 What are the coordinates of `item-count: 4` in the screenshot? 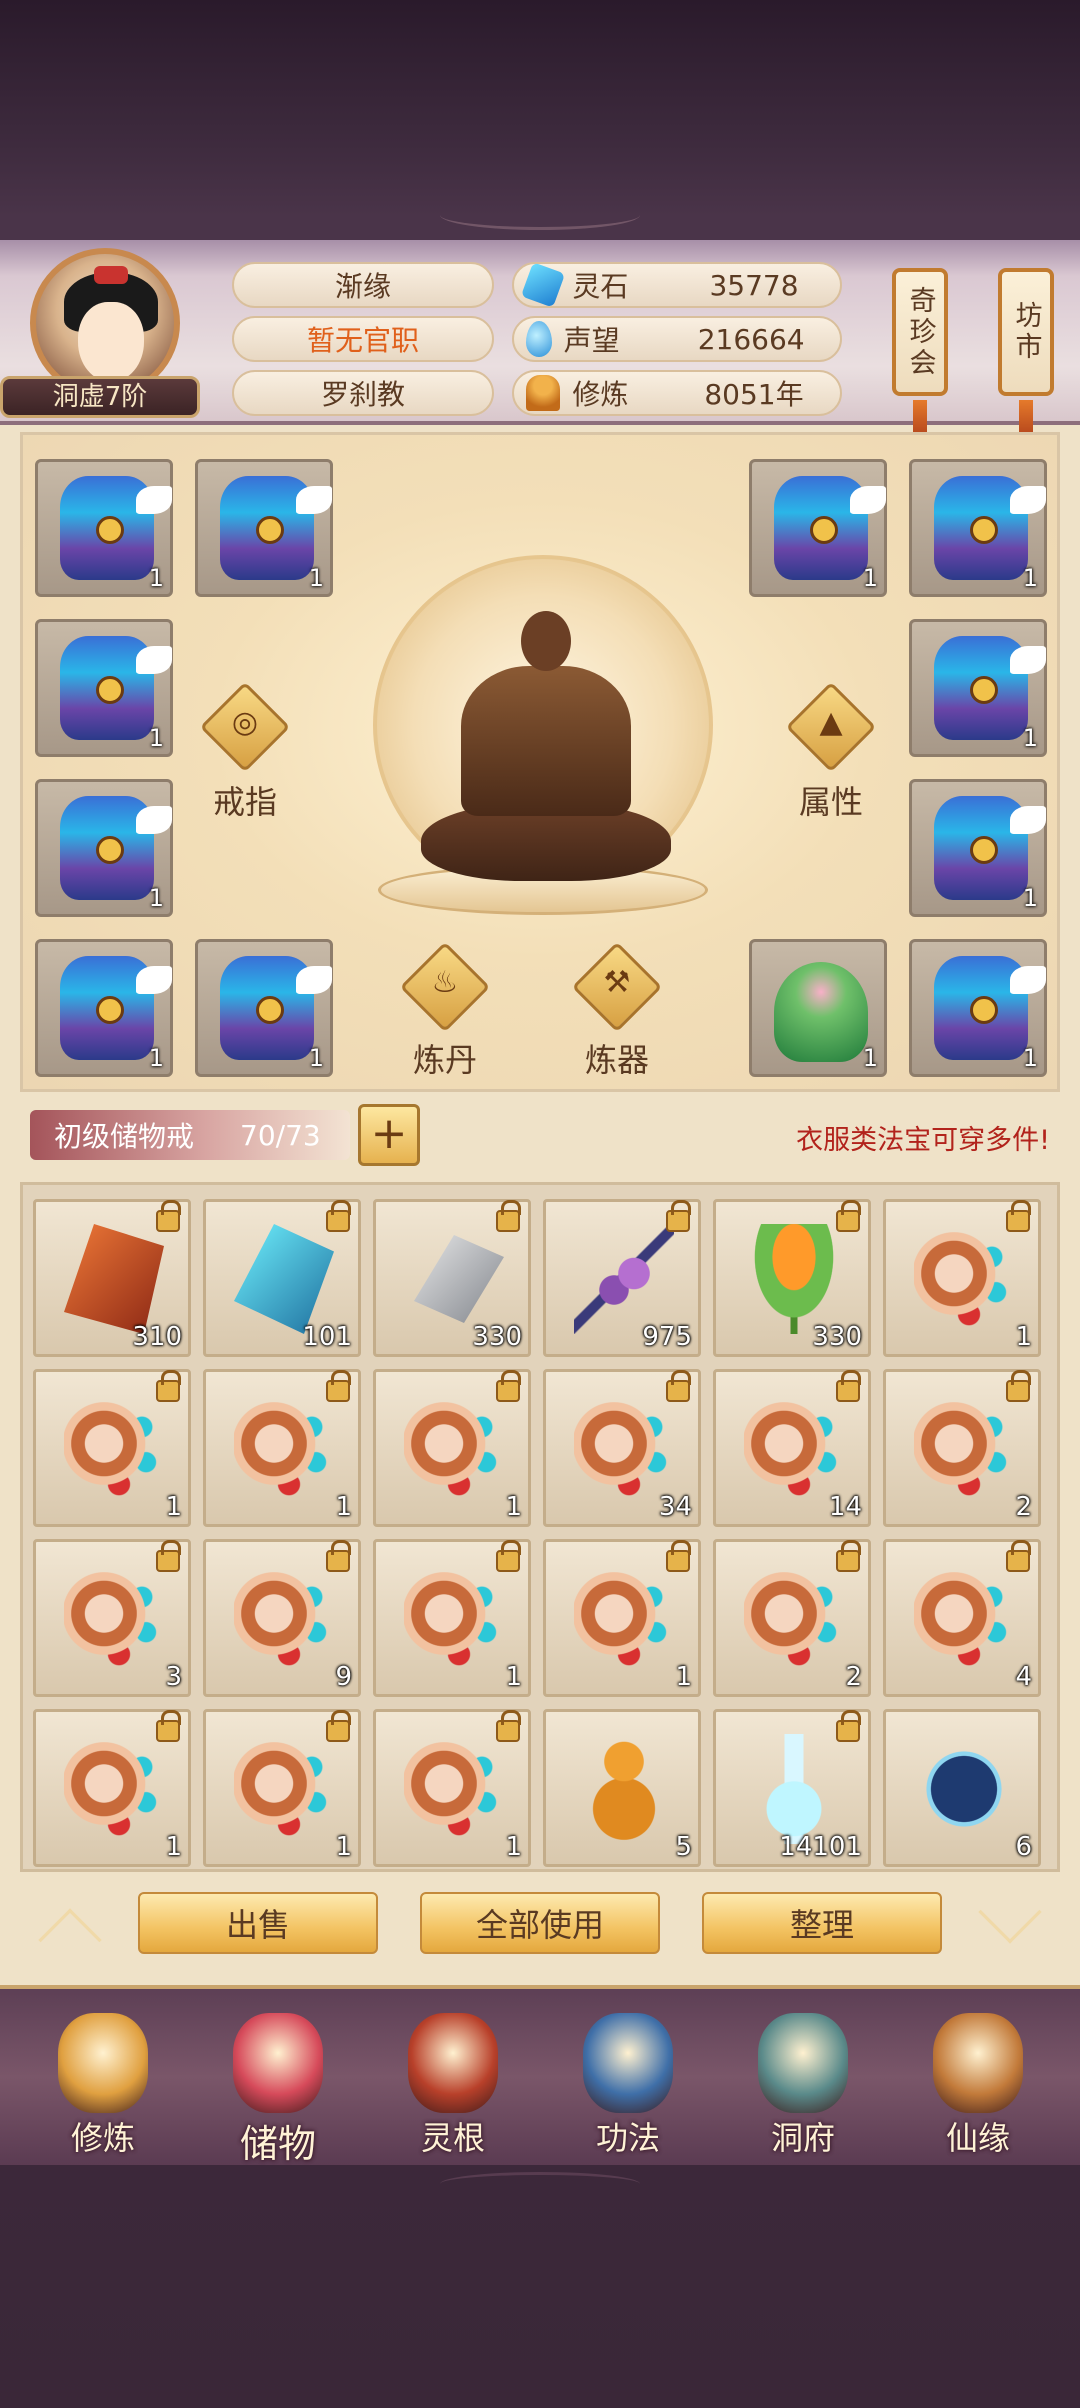 It's located at (1023, 1677).